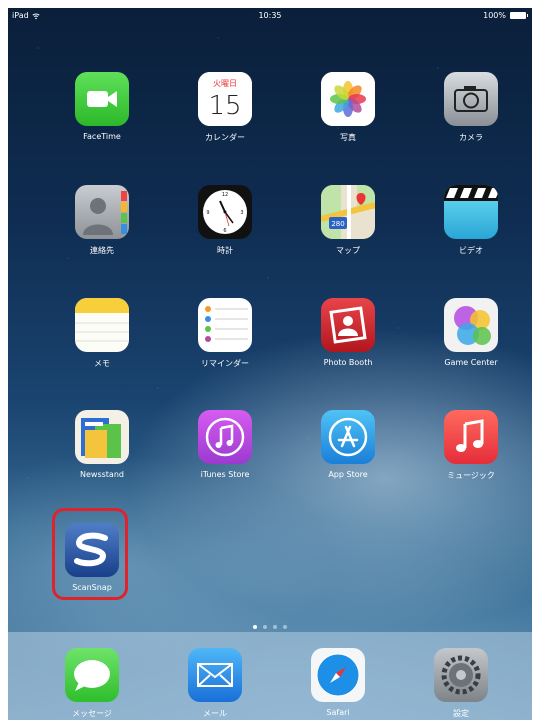 The width and height of the screenshot is (540, 720). I want to click on svg-text: 3, so click(241, 213).